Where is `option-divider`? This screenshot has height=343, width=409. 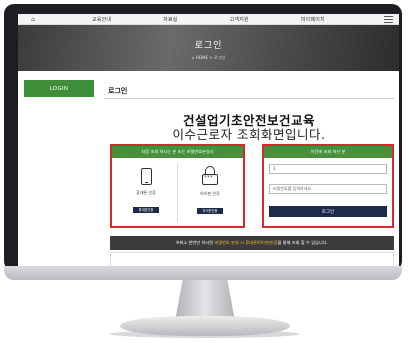
option-divider is located at coordinates (177, 193).